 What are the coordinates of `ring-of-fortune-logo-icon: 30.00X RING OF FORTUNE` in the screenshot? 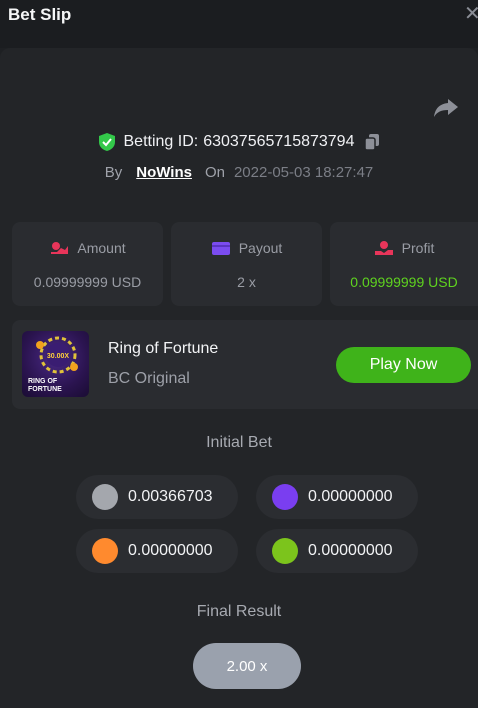 It's located at (53, 364).